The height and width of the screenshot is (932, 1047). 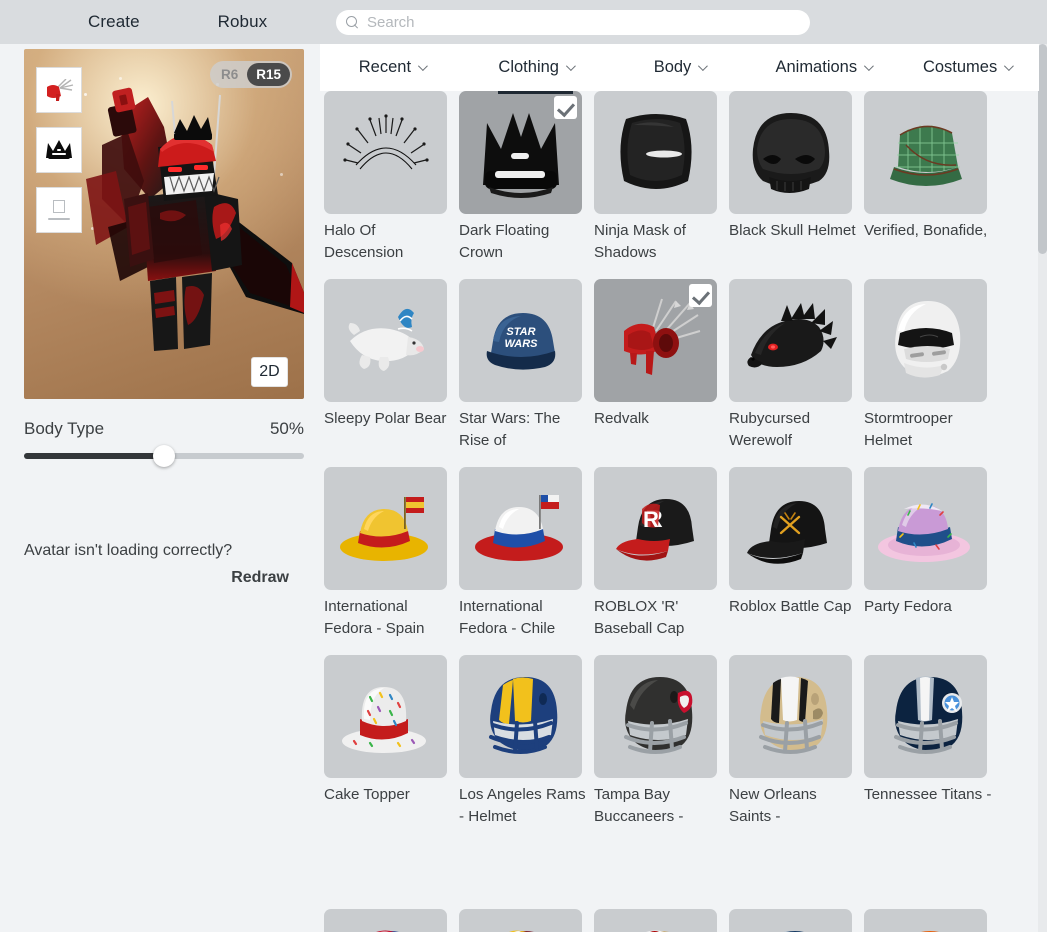 I want to click on equipped-thumb-empty-hat-slot, so click(x=59, y=210).